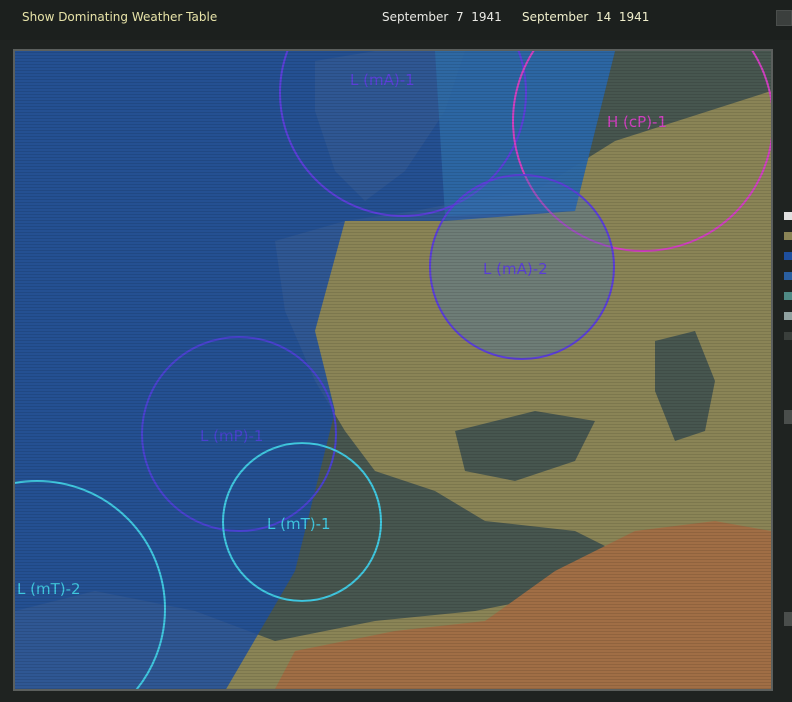  What do you see at coordinates (784, 18) in the screenshot?
I see `window-control-icon` at bounding box center [784, 18].